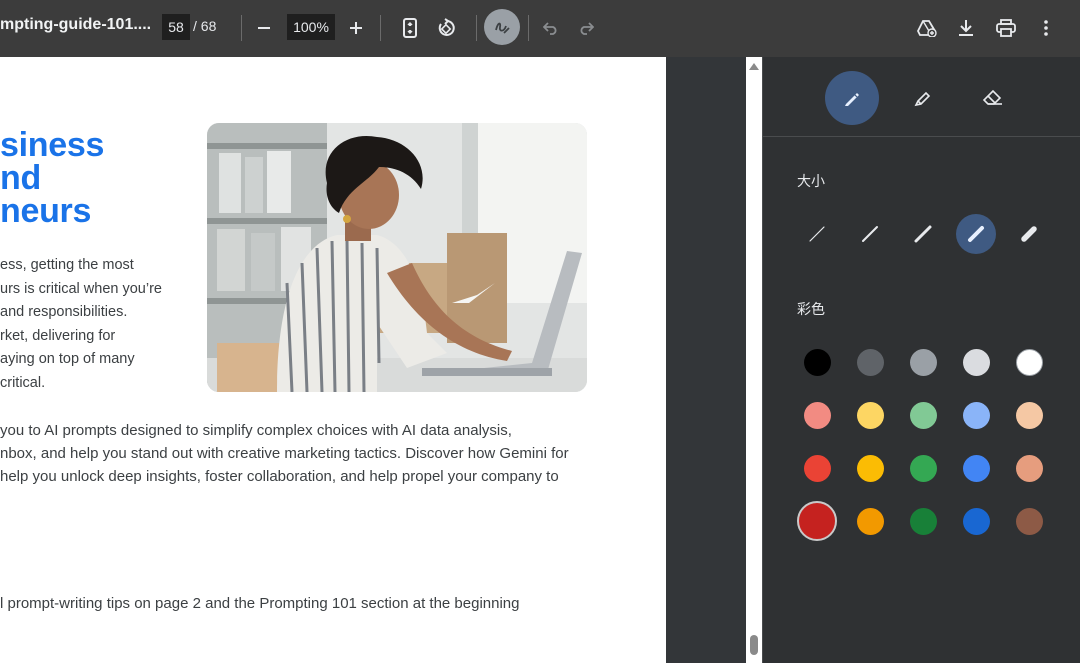  I want to click on total-pages: / 68, so click(205, 26).